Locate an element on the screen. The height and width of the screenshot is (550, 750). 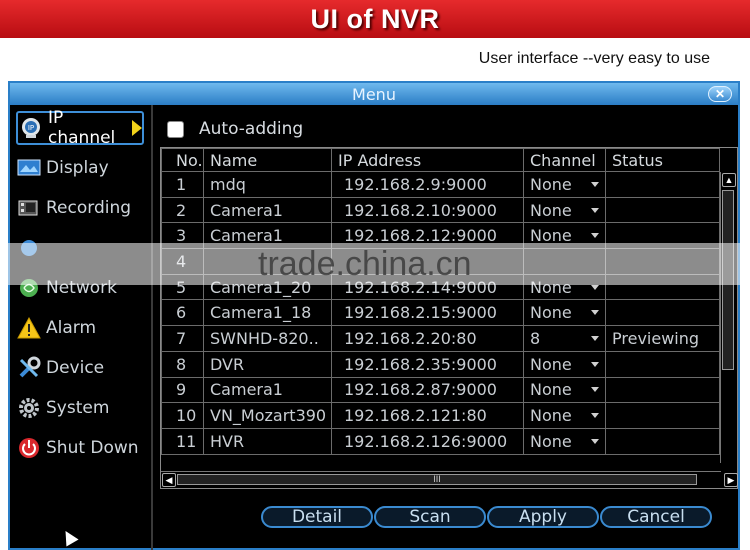
active-arrow-icon is located at coordinates (137, 128).